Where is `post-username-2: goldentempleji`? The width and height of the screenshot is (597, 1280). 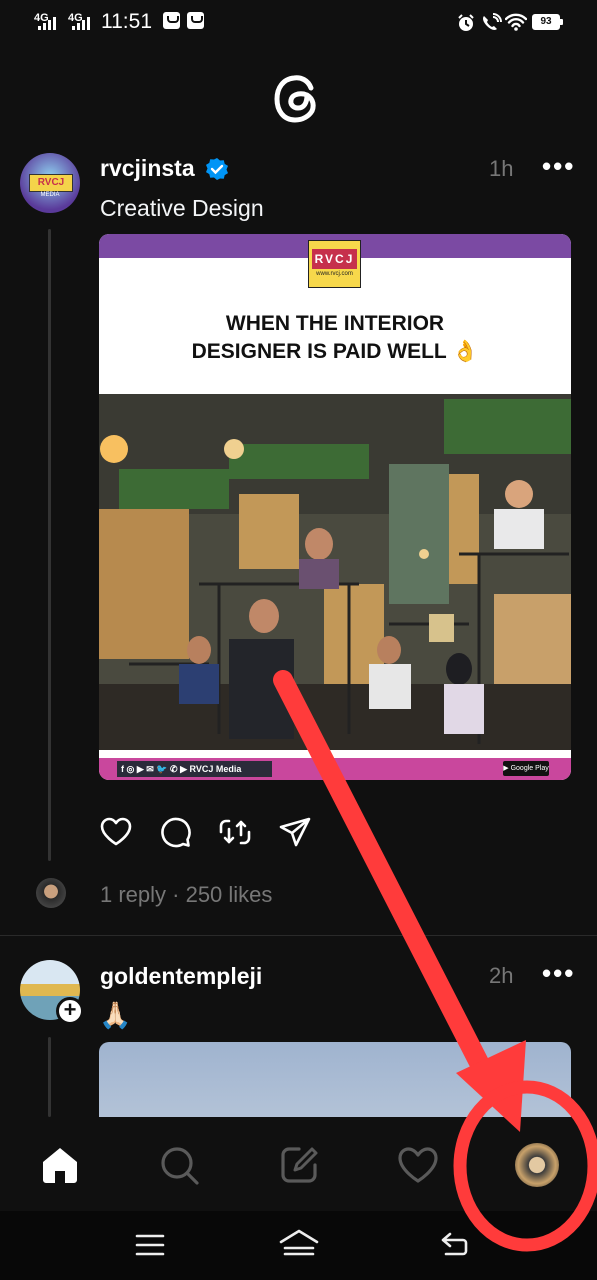 post-username-2: goldentempleji is located at coordinates (181, 976).